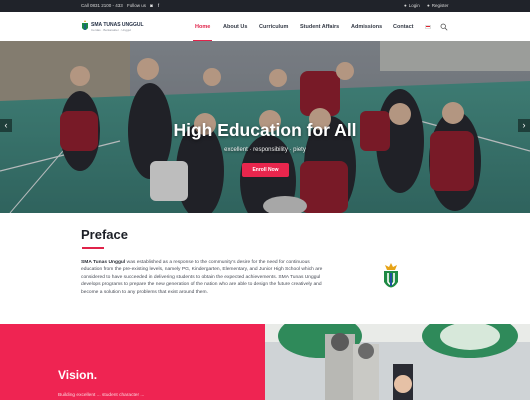  What do you see at coordinates (202, 27) in the screenshot?
I see `nav-home: Home` at bounding box center [202, 27].